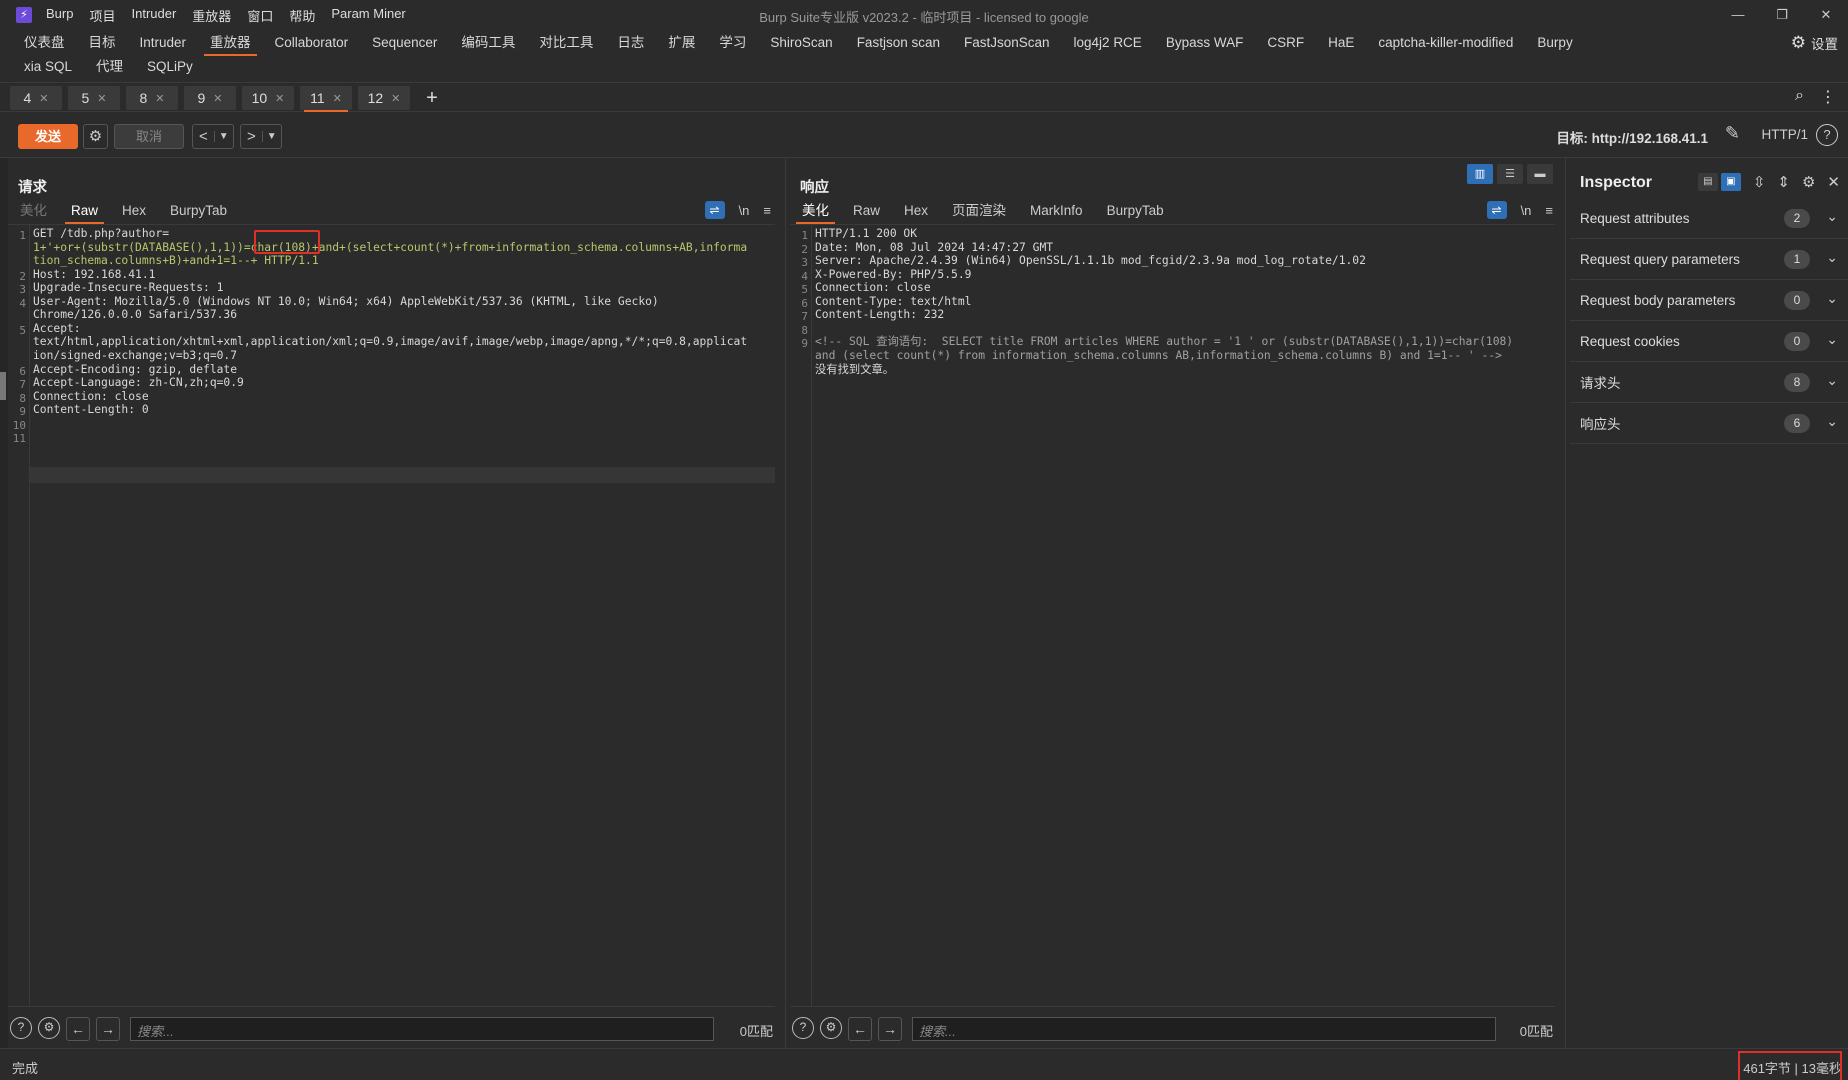 The image size is (1848, 1080). What do you see at coordinates (1554, 43) in the screenshot?
I see `tool-tab: Burpy` at bounding box center [1554, 43].